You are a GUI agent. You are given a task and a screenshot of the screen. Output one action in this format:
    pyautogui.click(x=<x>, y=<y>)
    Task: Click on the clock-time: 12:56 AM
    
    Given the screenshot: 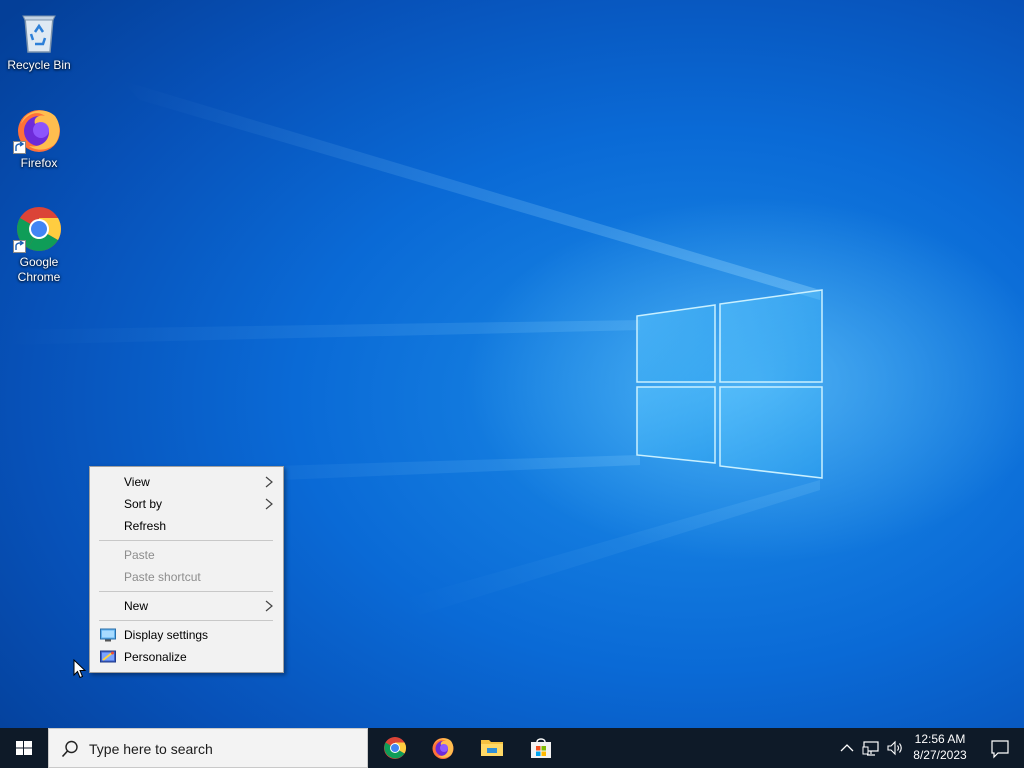 What is the action you would take?
    pyautogui.click(x=940, y=739)
    